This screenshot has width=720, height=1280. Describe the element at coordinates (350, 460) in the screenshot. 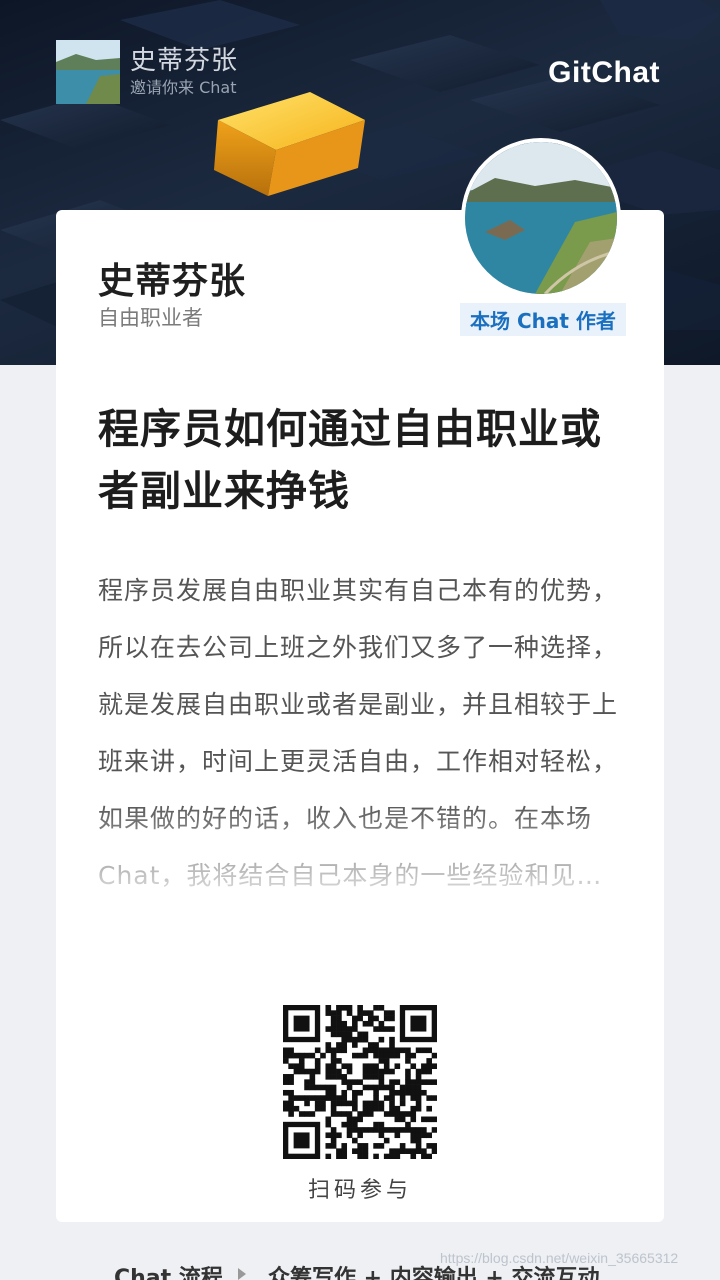

I see `chat-title: 程序员如何通过自由职业或者副业来挣钱` at that location.